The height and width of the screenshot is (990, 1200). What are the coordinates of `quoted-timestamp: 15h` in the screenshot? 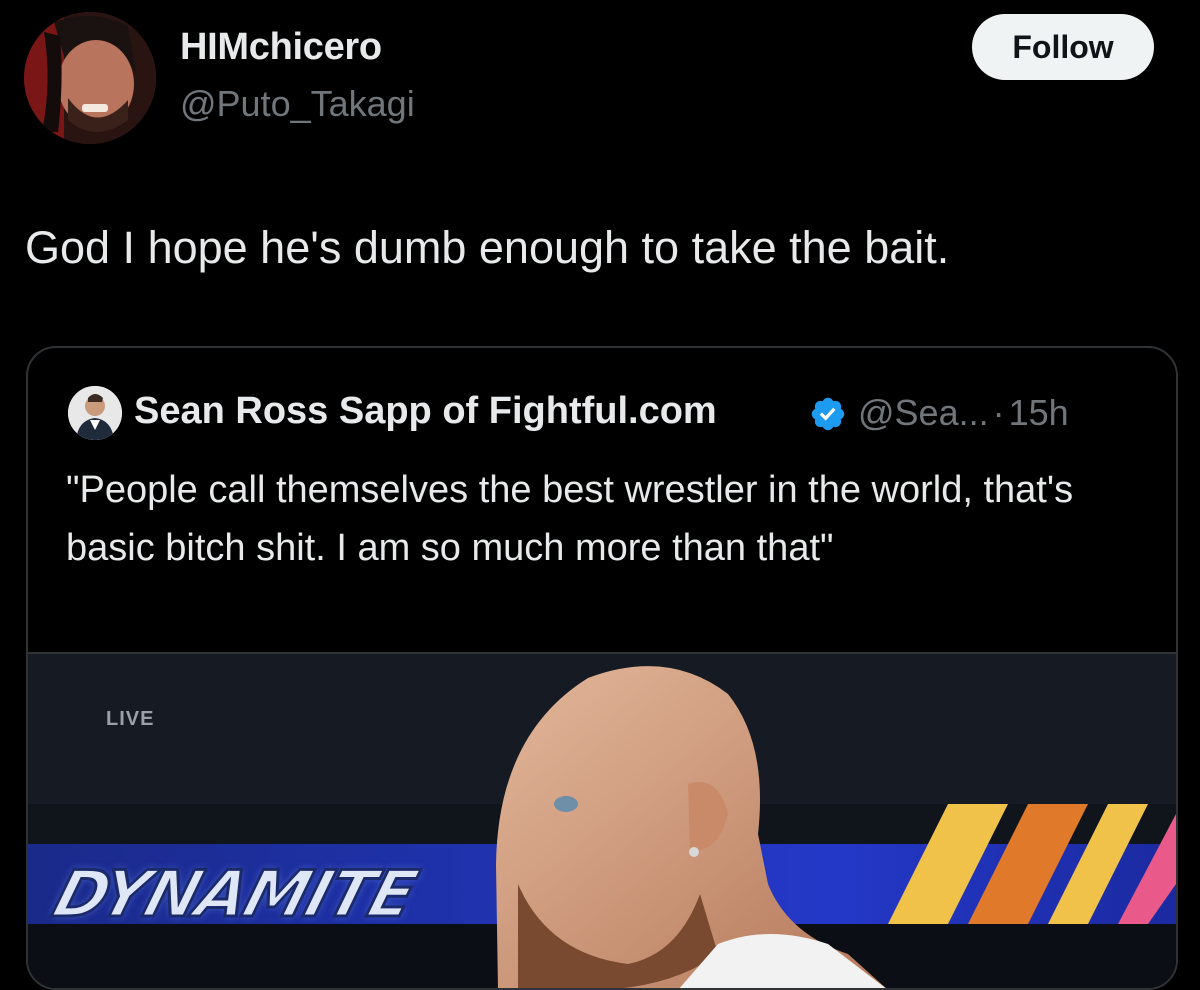 It's located at (1039, 412).